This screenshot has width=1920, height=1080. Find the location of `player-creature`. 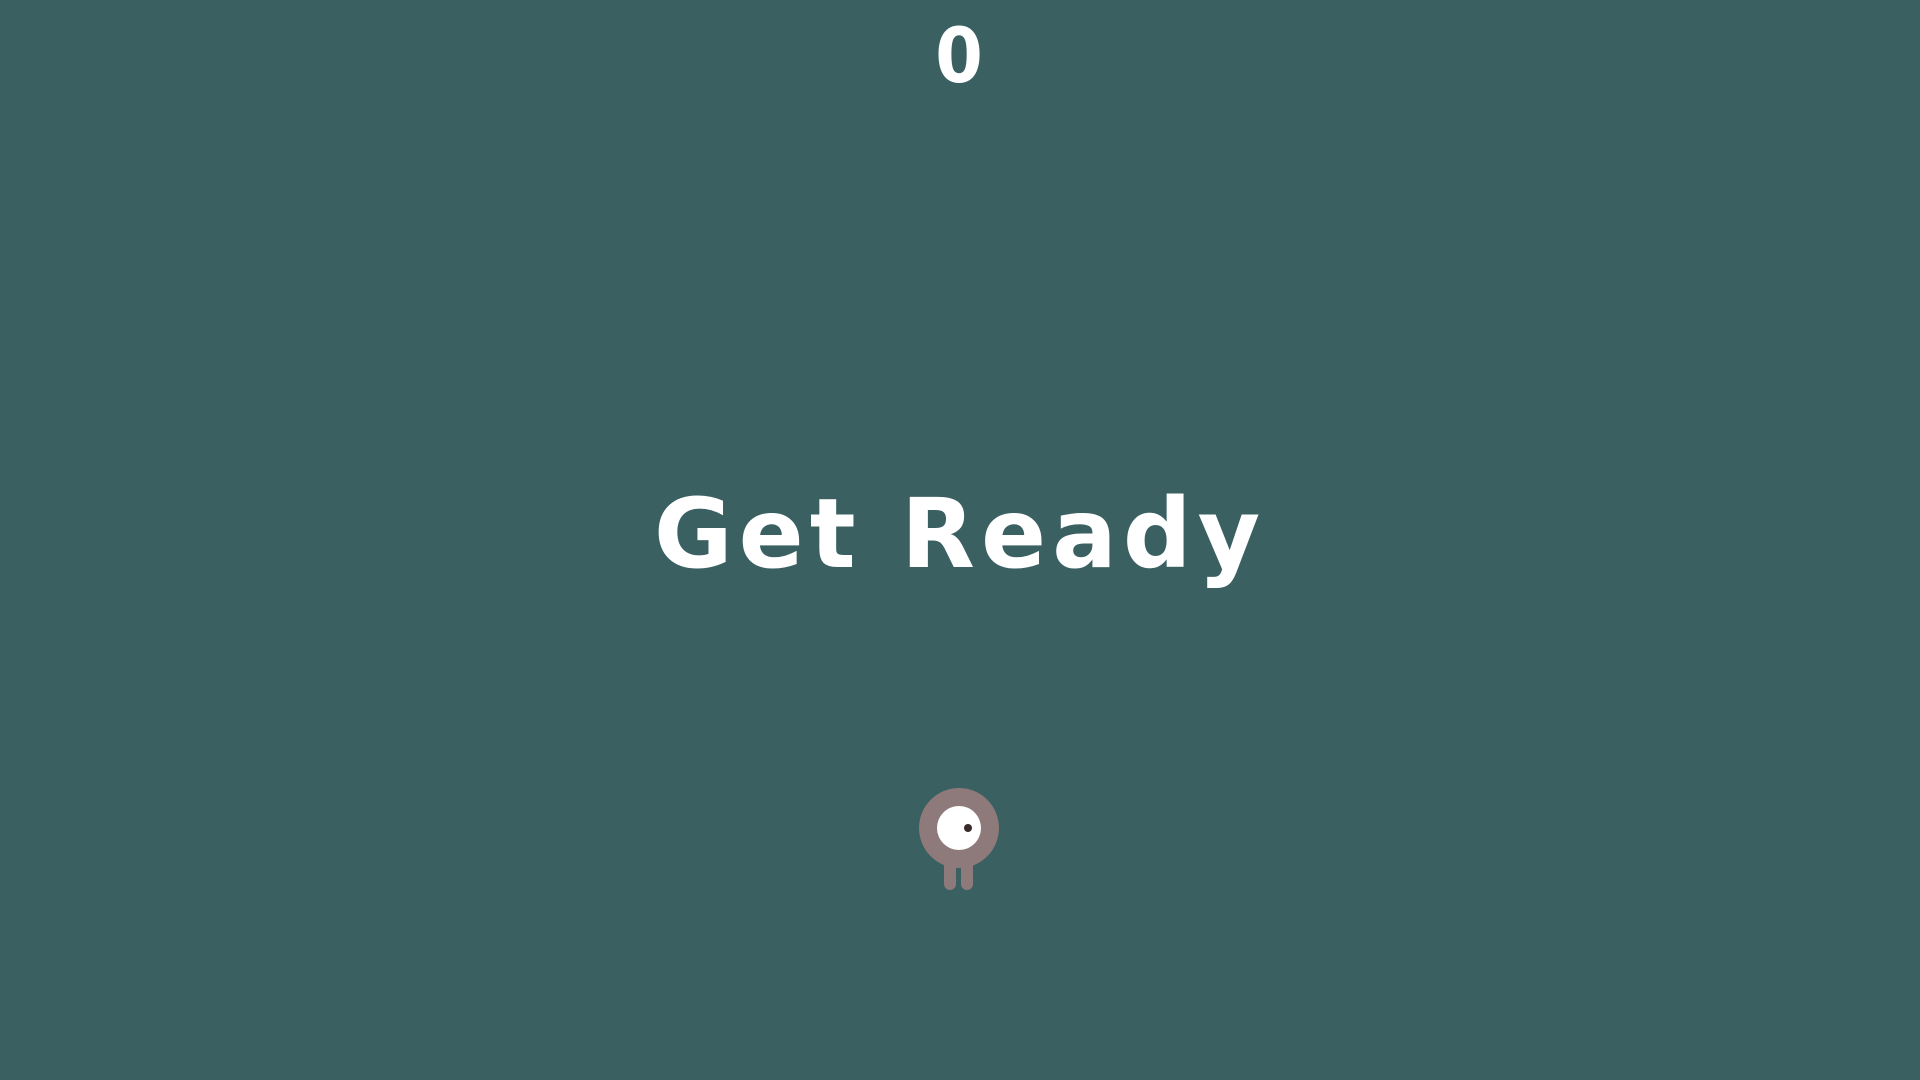

player-creature is located at coordinates (959, 839).